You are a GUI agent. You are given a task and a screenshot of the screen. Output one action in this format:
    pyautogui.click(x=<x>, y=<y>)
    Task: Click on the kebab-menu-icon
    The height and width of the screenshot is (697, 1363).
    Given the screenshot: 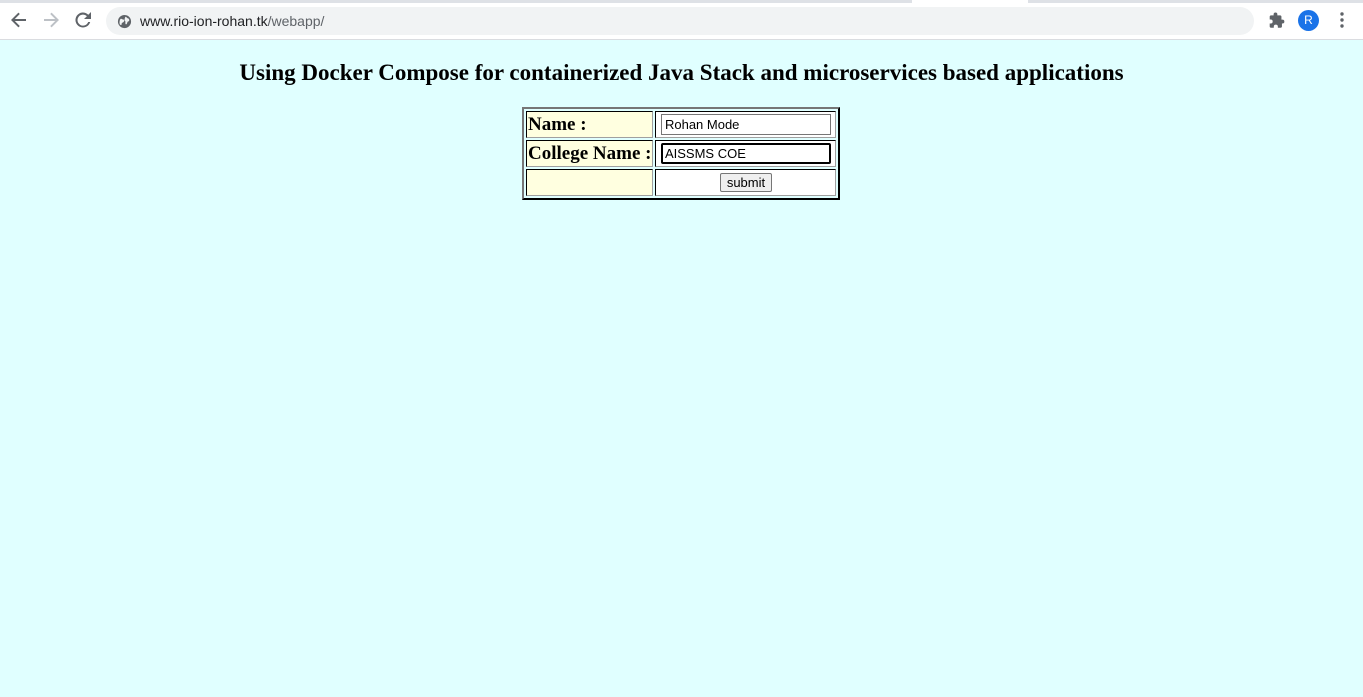 What is the action you would take?
    pyautogui.click(x=1342, y=20)
    